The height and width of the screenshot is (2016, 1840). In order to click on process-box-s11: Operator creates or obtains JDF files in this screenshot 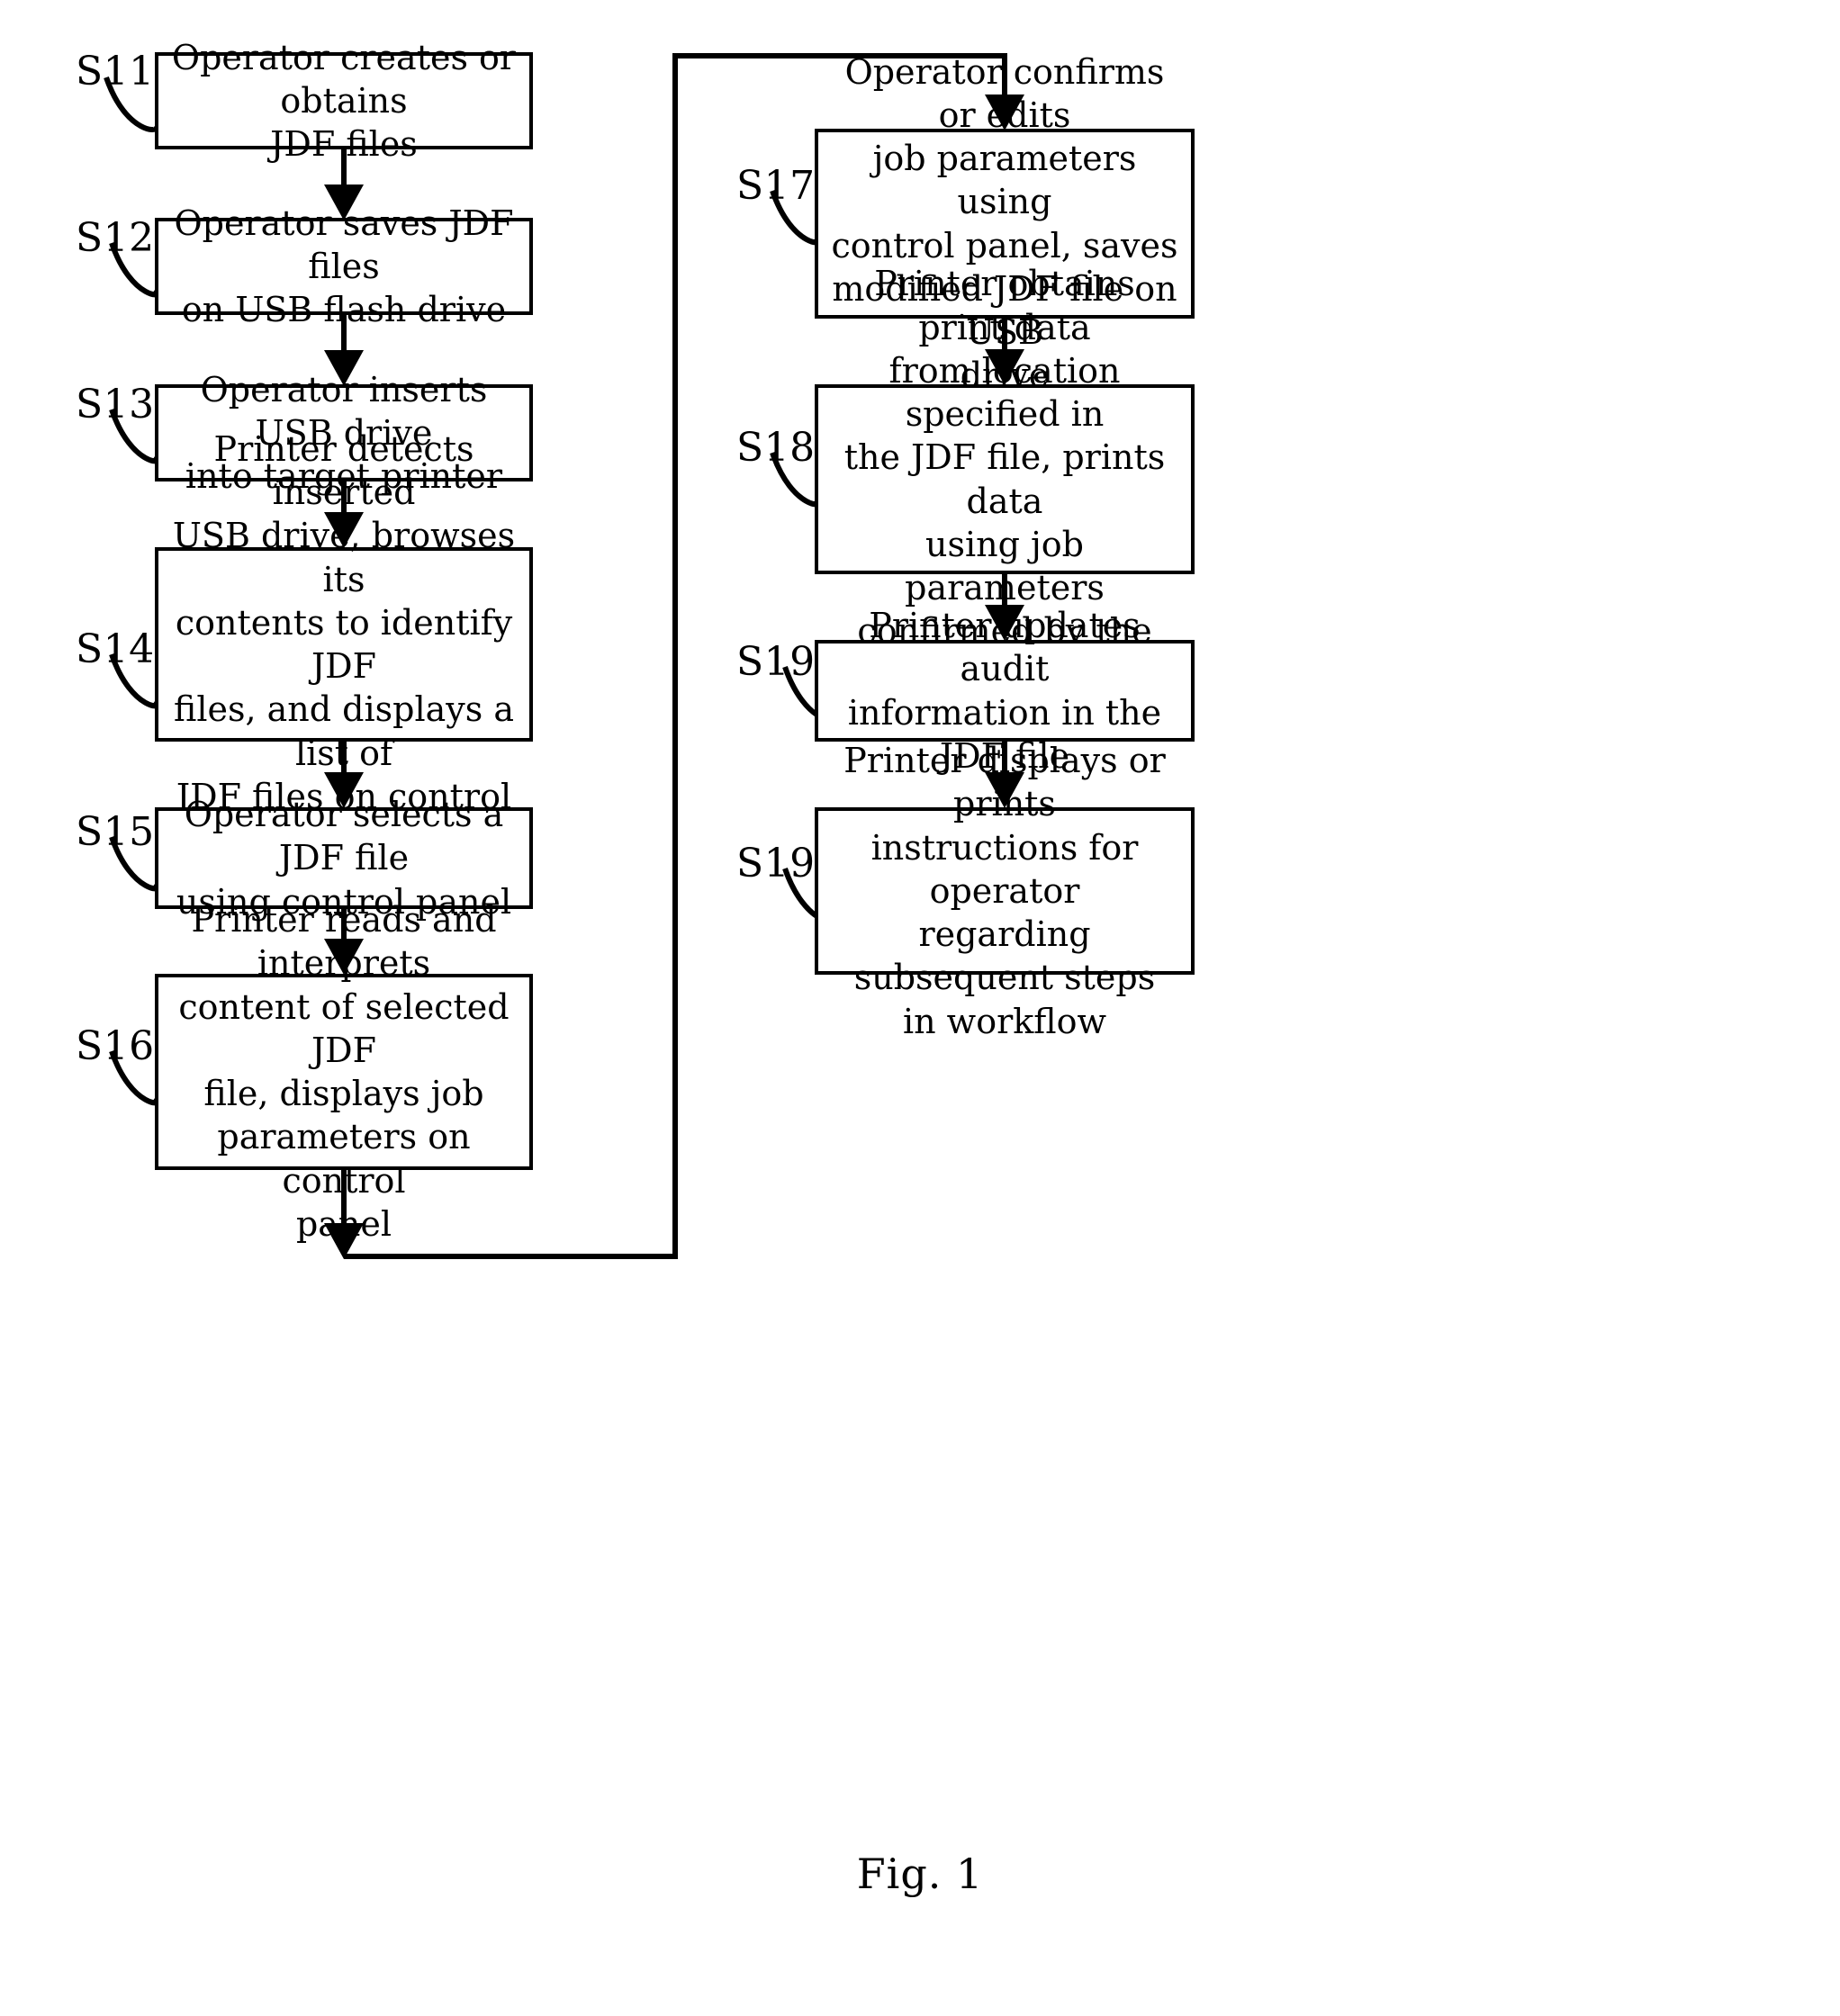, I will do `click(344, 101)`.